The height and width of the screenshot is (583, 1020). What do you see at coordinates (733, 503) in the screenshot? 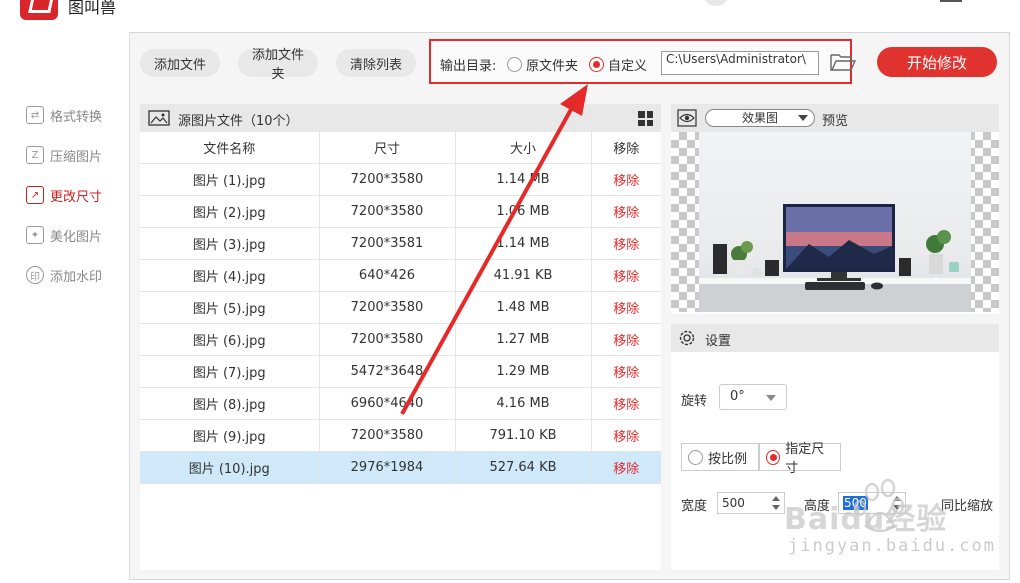
I see `width-value: 500` at bounding box center [733, 503].